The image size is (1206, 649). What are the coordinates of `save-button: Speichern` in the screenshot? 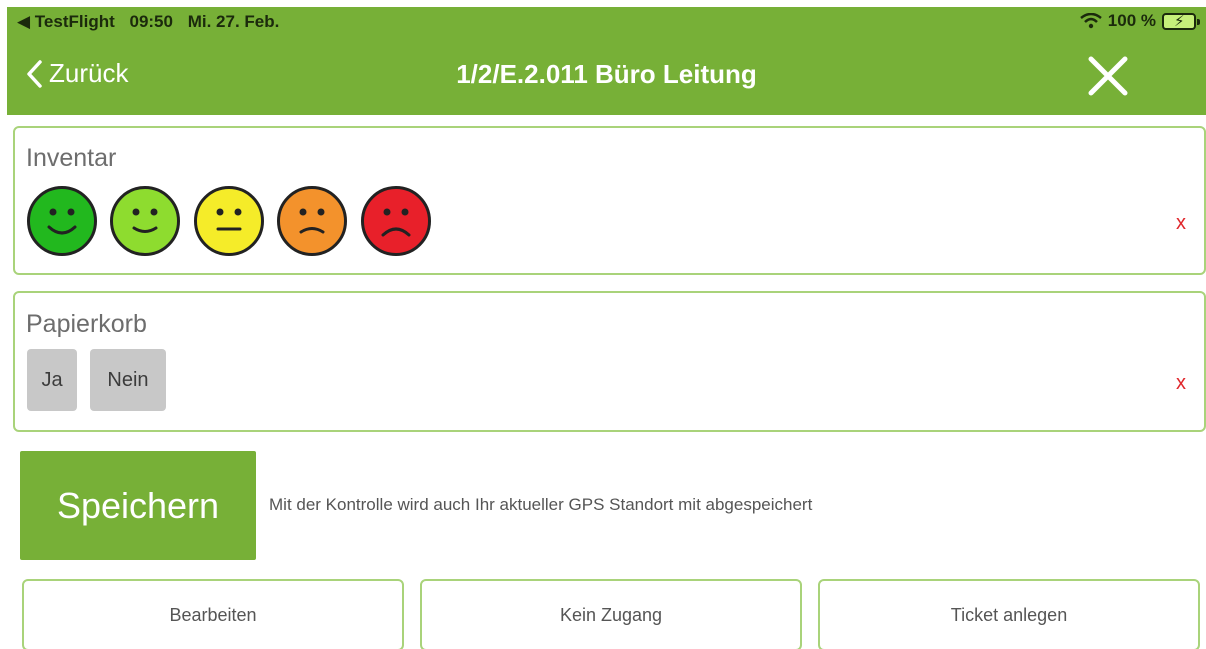 It's located at (138, 505).